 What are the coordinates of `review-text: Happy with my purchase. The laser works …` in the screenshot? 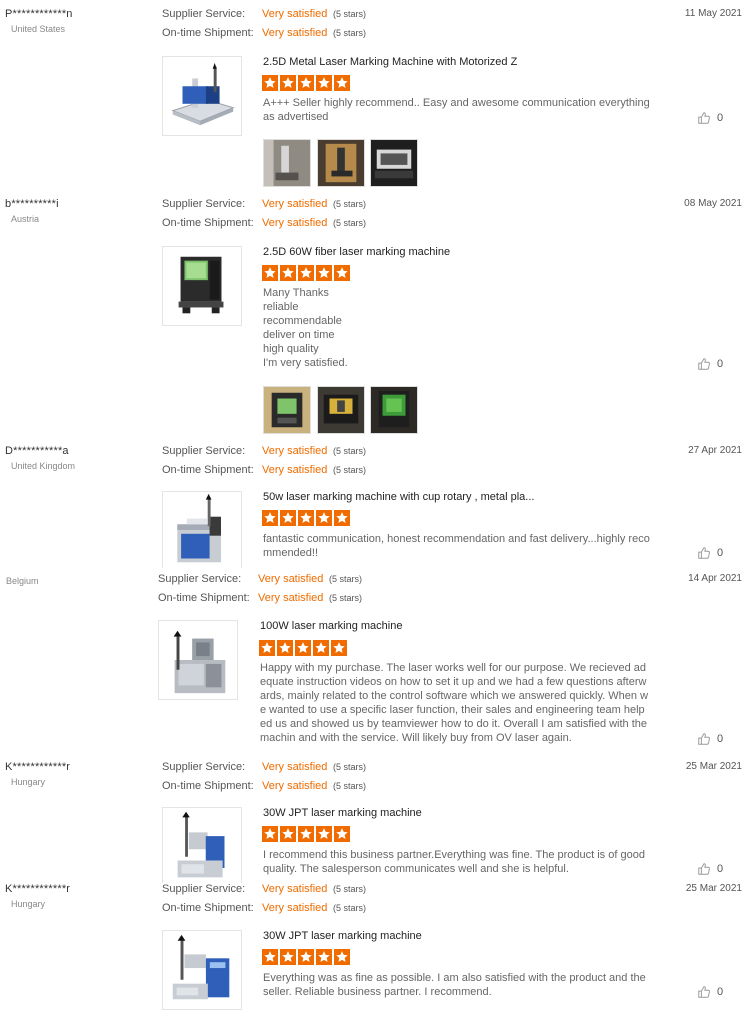 It's located at (455, 703).